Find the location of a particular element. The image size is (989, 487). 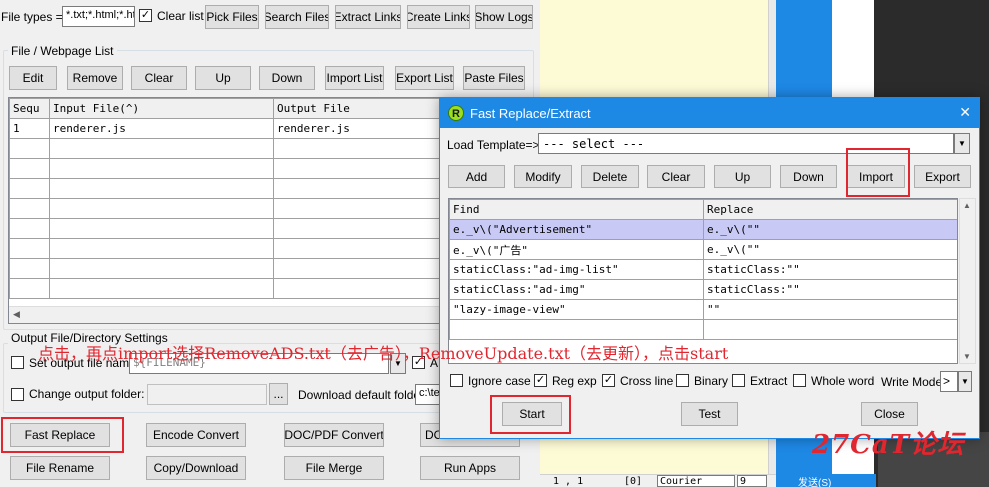

table-row: "lazy-image-view" "" is located at coordinates (703, 309).